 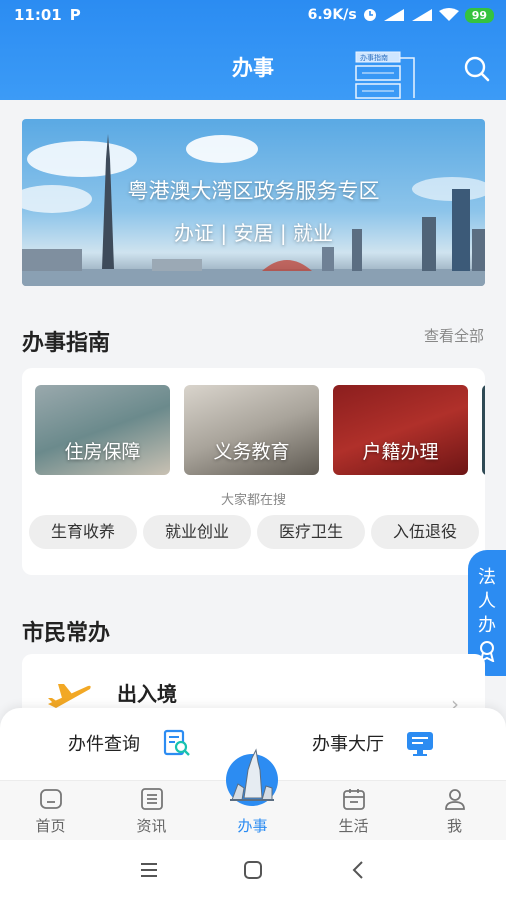 What do you see at coordinates (253, 15) in the screenshot?
I see `status-bar: 11:01 P 6.9K/s 99` at bounding box center [253, 15].